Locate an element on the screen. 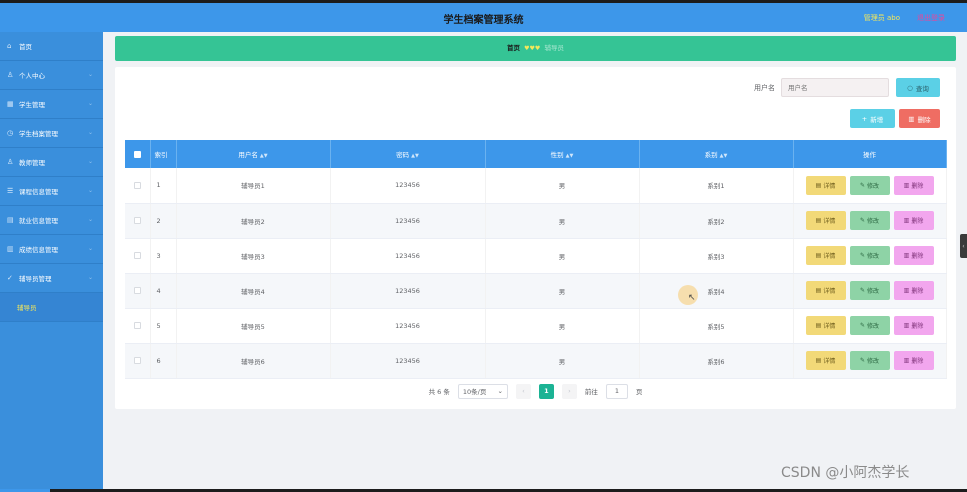 This screenshot has width=967, height=492. table-row: 3 辅导员3 123456 男系别3 ▤ 详情 ✎ 修改 ▥ 删除 is located at coordinates (536, 256).